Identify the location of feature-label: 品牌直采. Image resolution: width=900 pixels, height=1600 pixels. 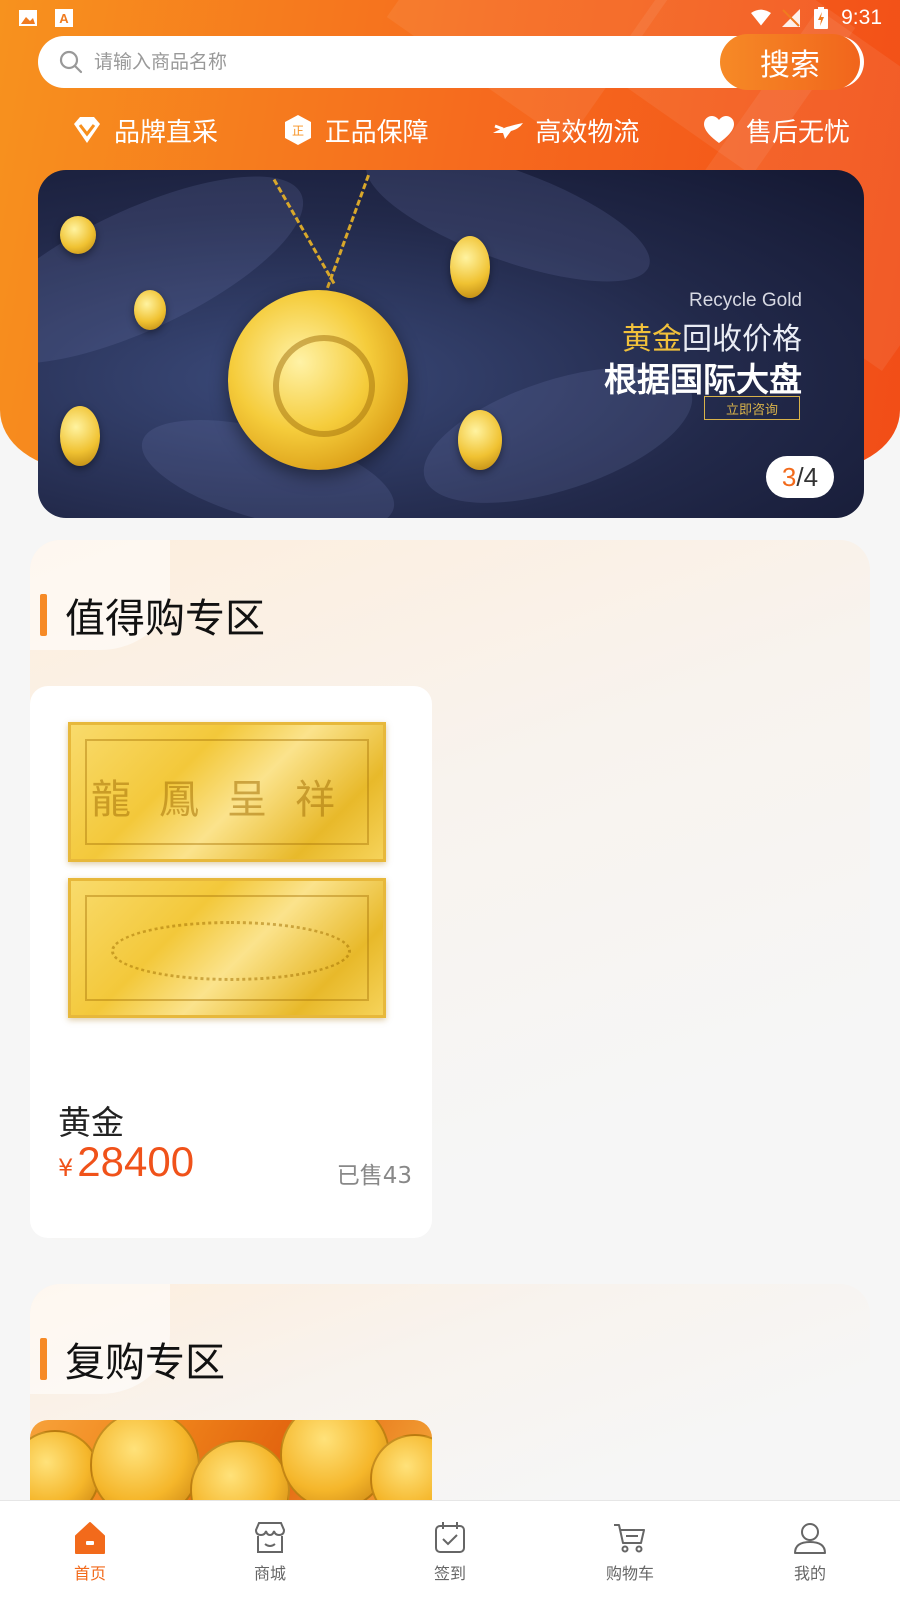
(166, 132).